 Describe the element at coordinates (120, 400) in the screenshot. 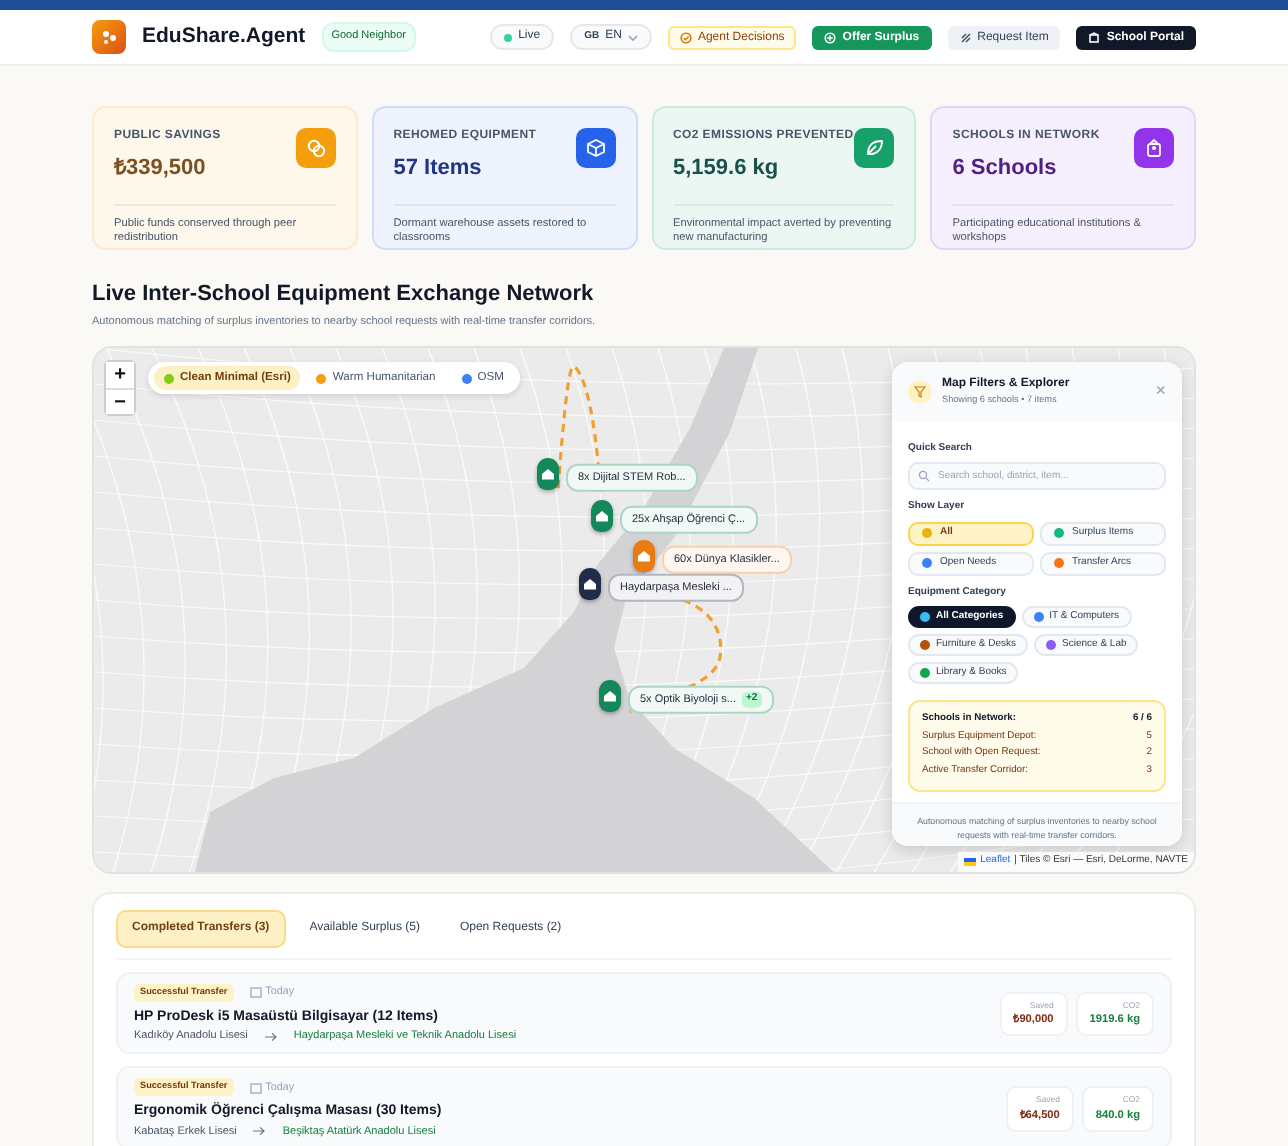

I see `zoom-out-button: −` at that location.